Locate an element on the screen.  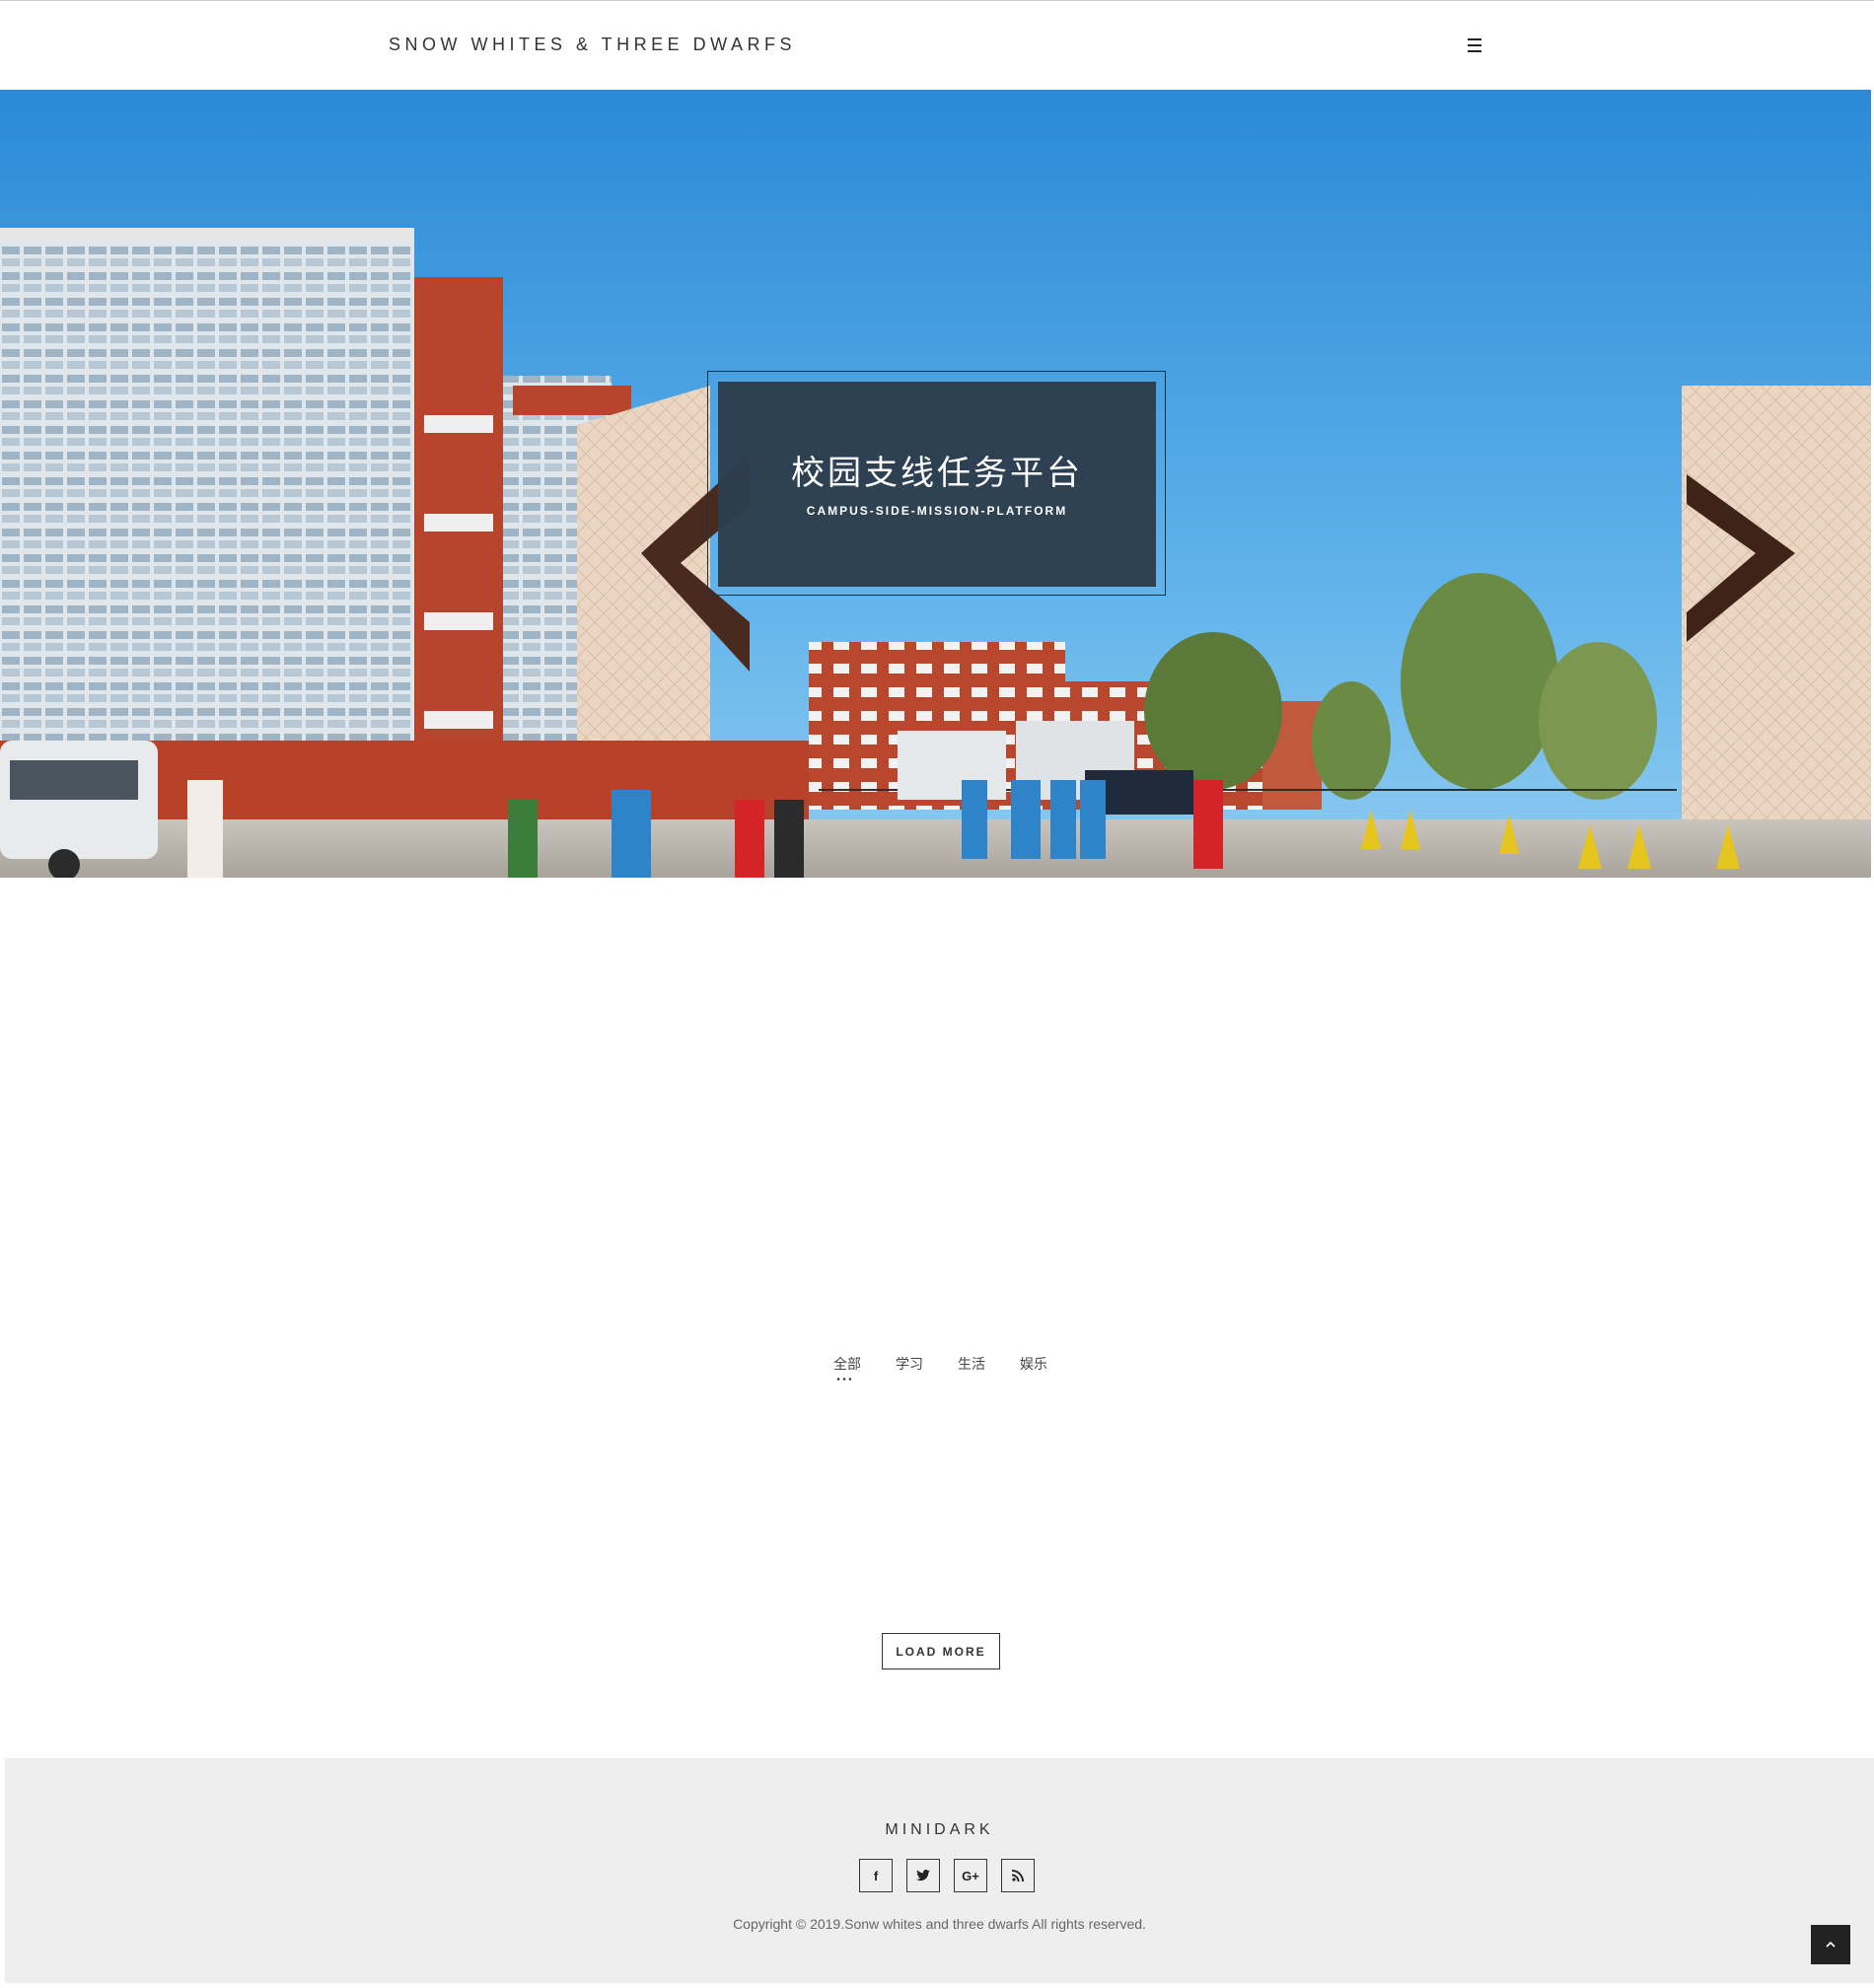
chevron-up-icon is located at coordinates (1831, 1945).